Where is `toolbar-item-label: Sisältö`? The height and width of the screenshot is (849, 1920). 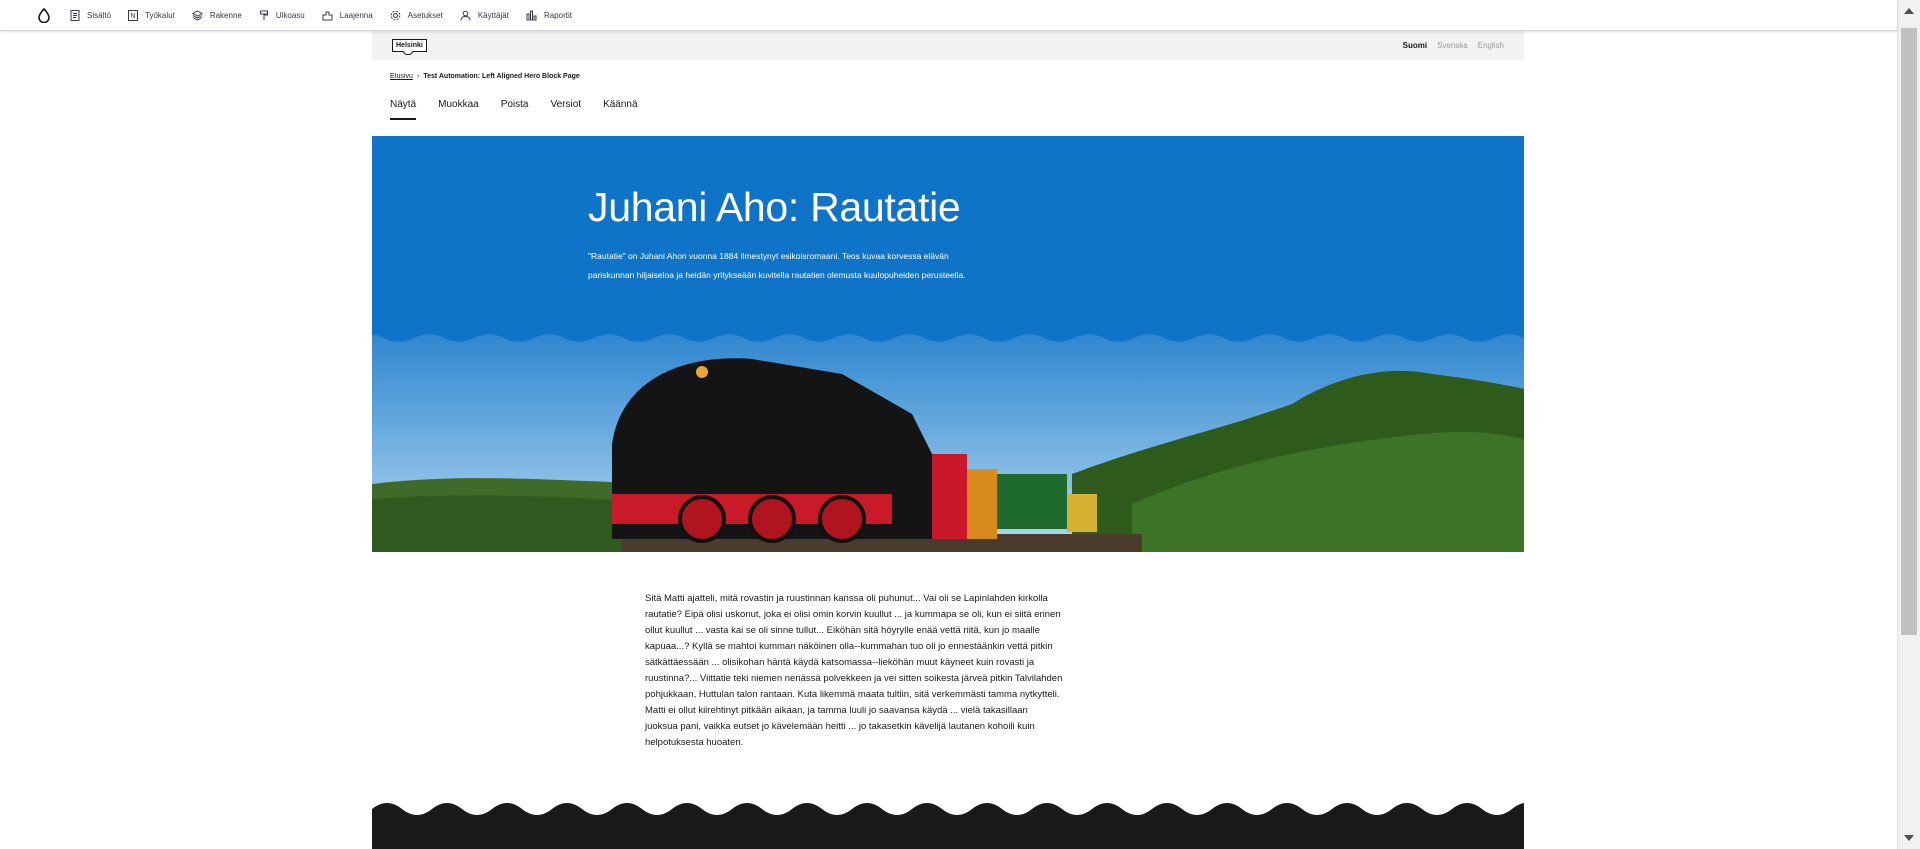
toolbar-item-label: Sisältö is located at coordinates (99, 15).